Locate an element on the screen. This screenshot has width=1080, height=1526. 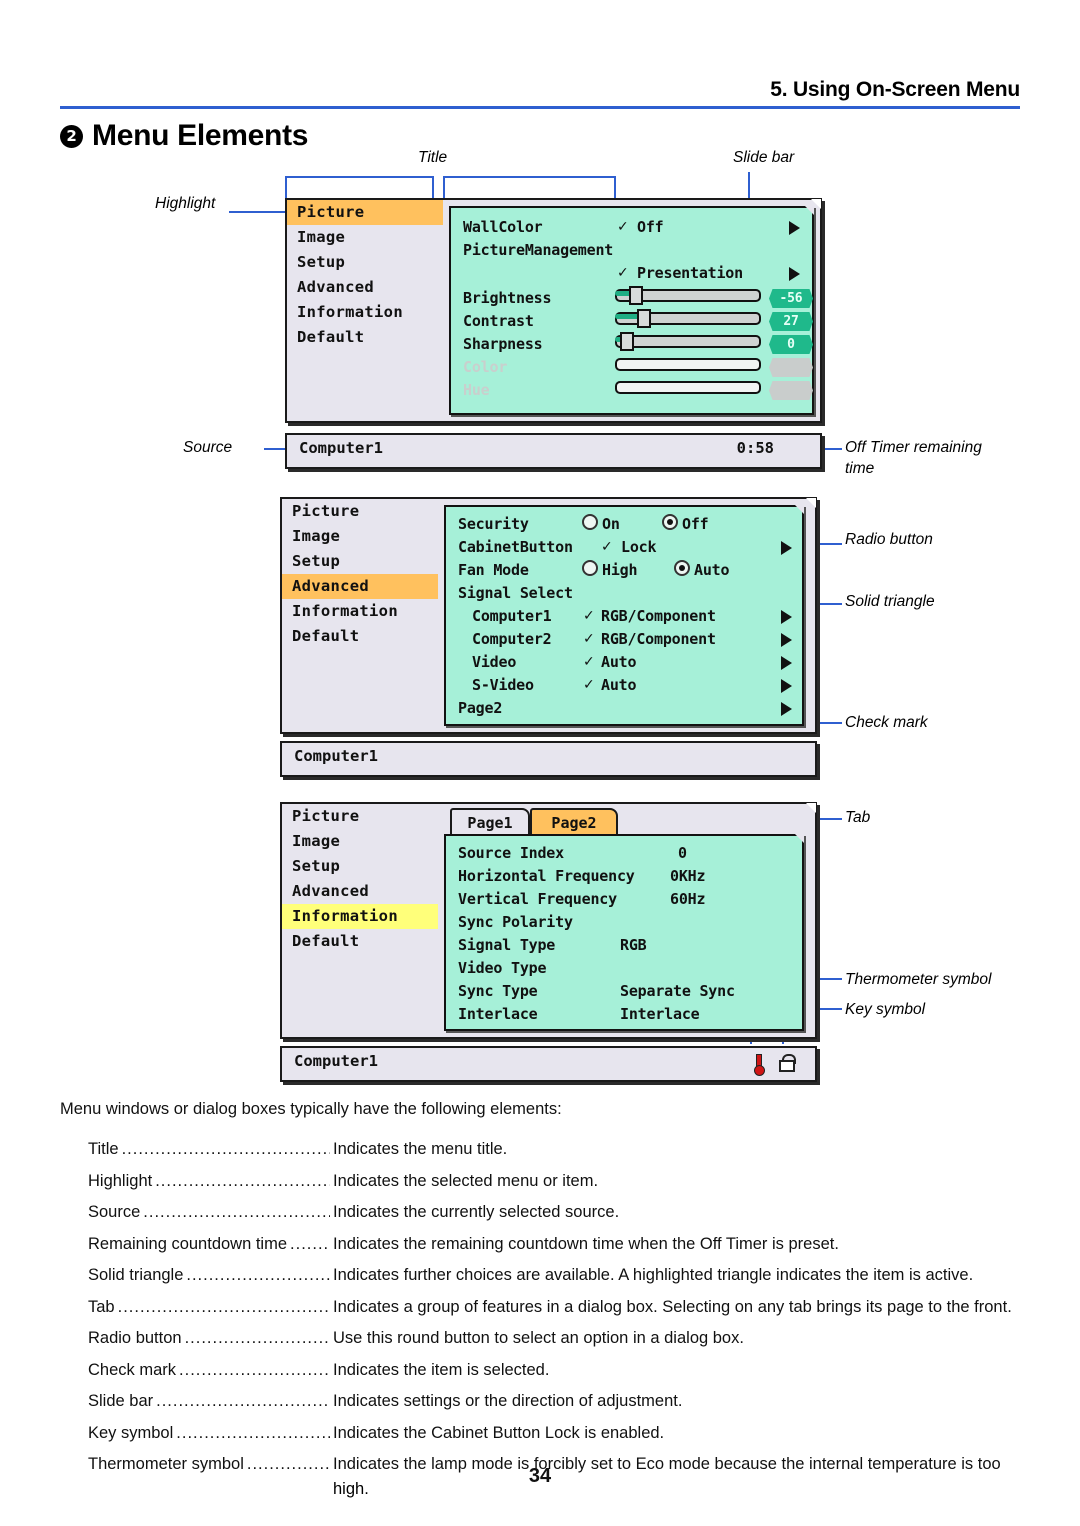
radio-option-high: High is located at coordinates (610, 570).